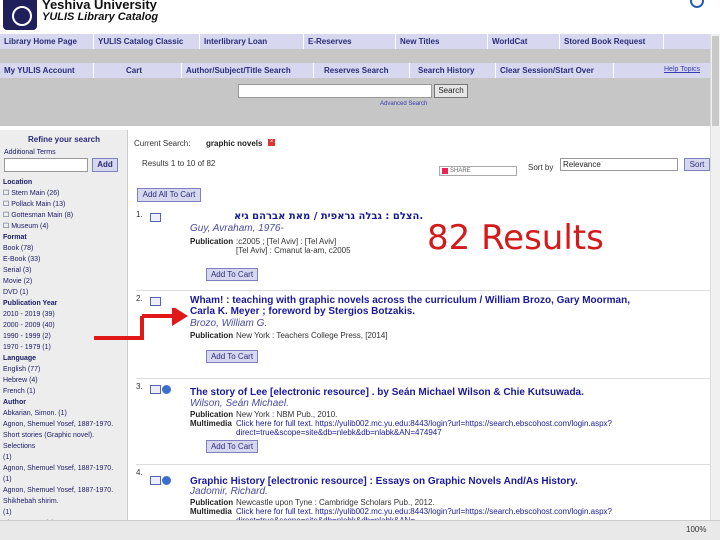 Image resolution: width=720 pixels, height=540 pixels. What do you see at coordinates (228, 323) in the screenshot?
I see `result-author: Brozo, William G.` at bounding box center [228, 323].